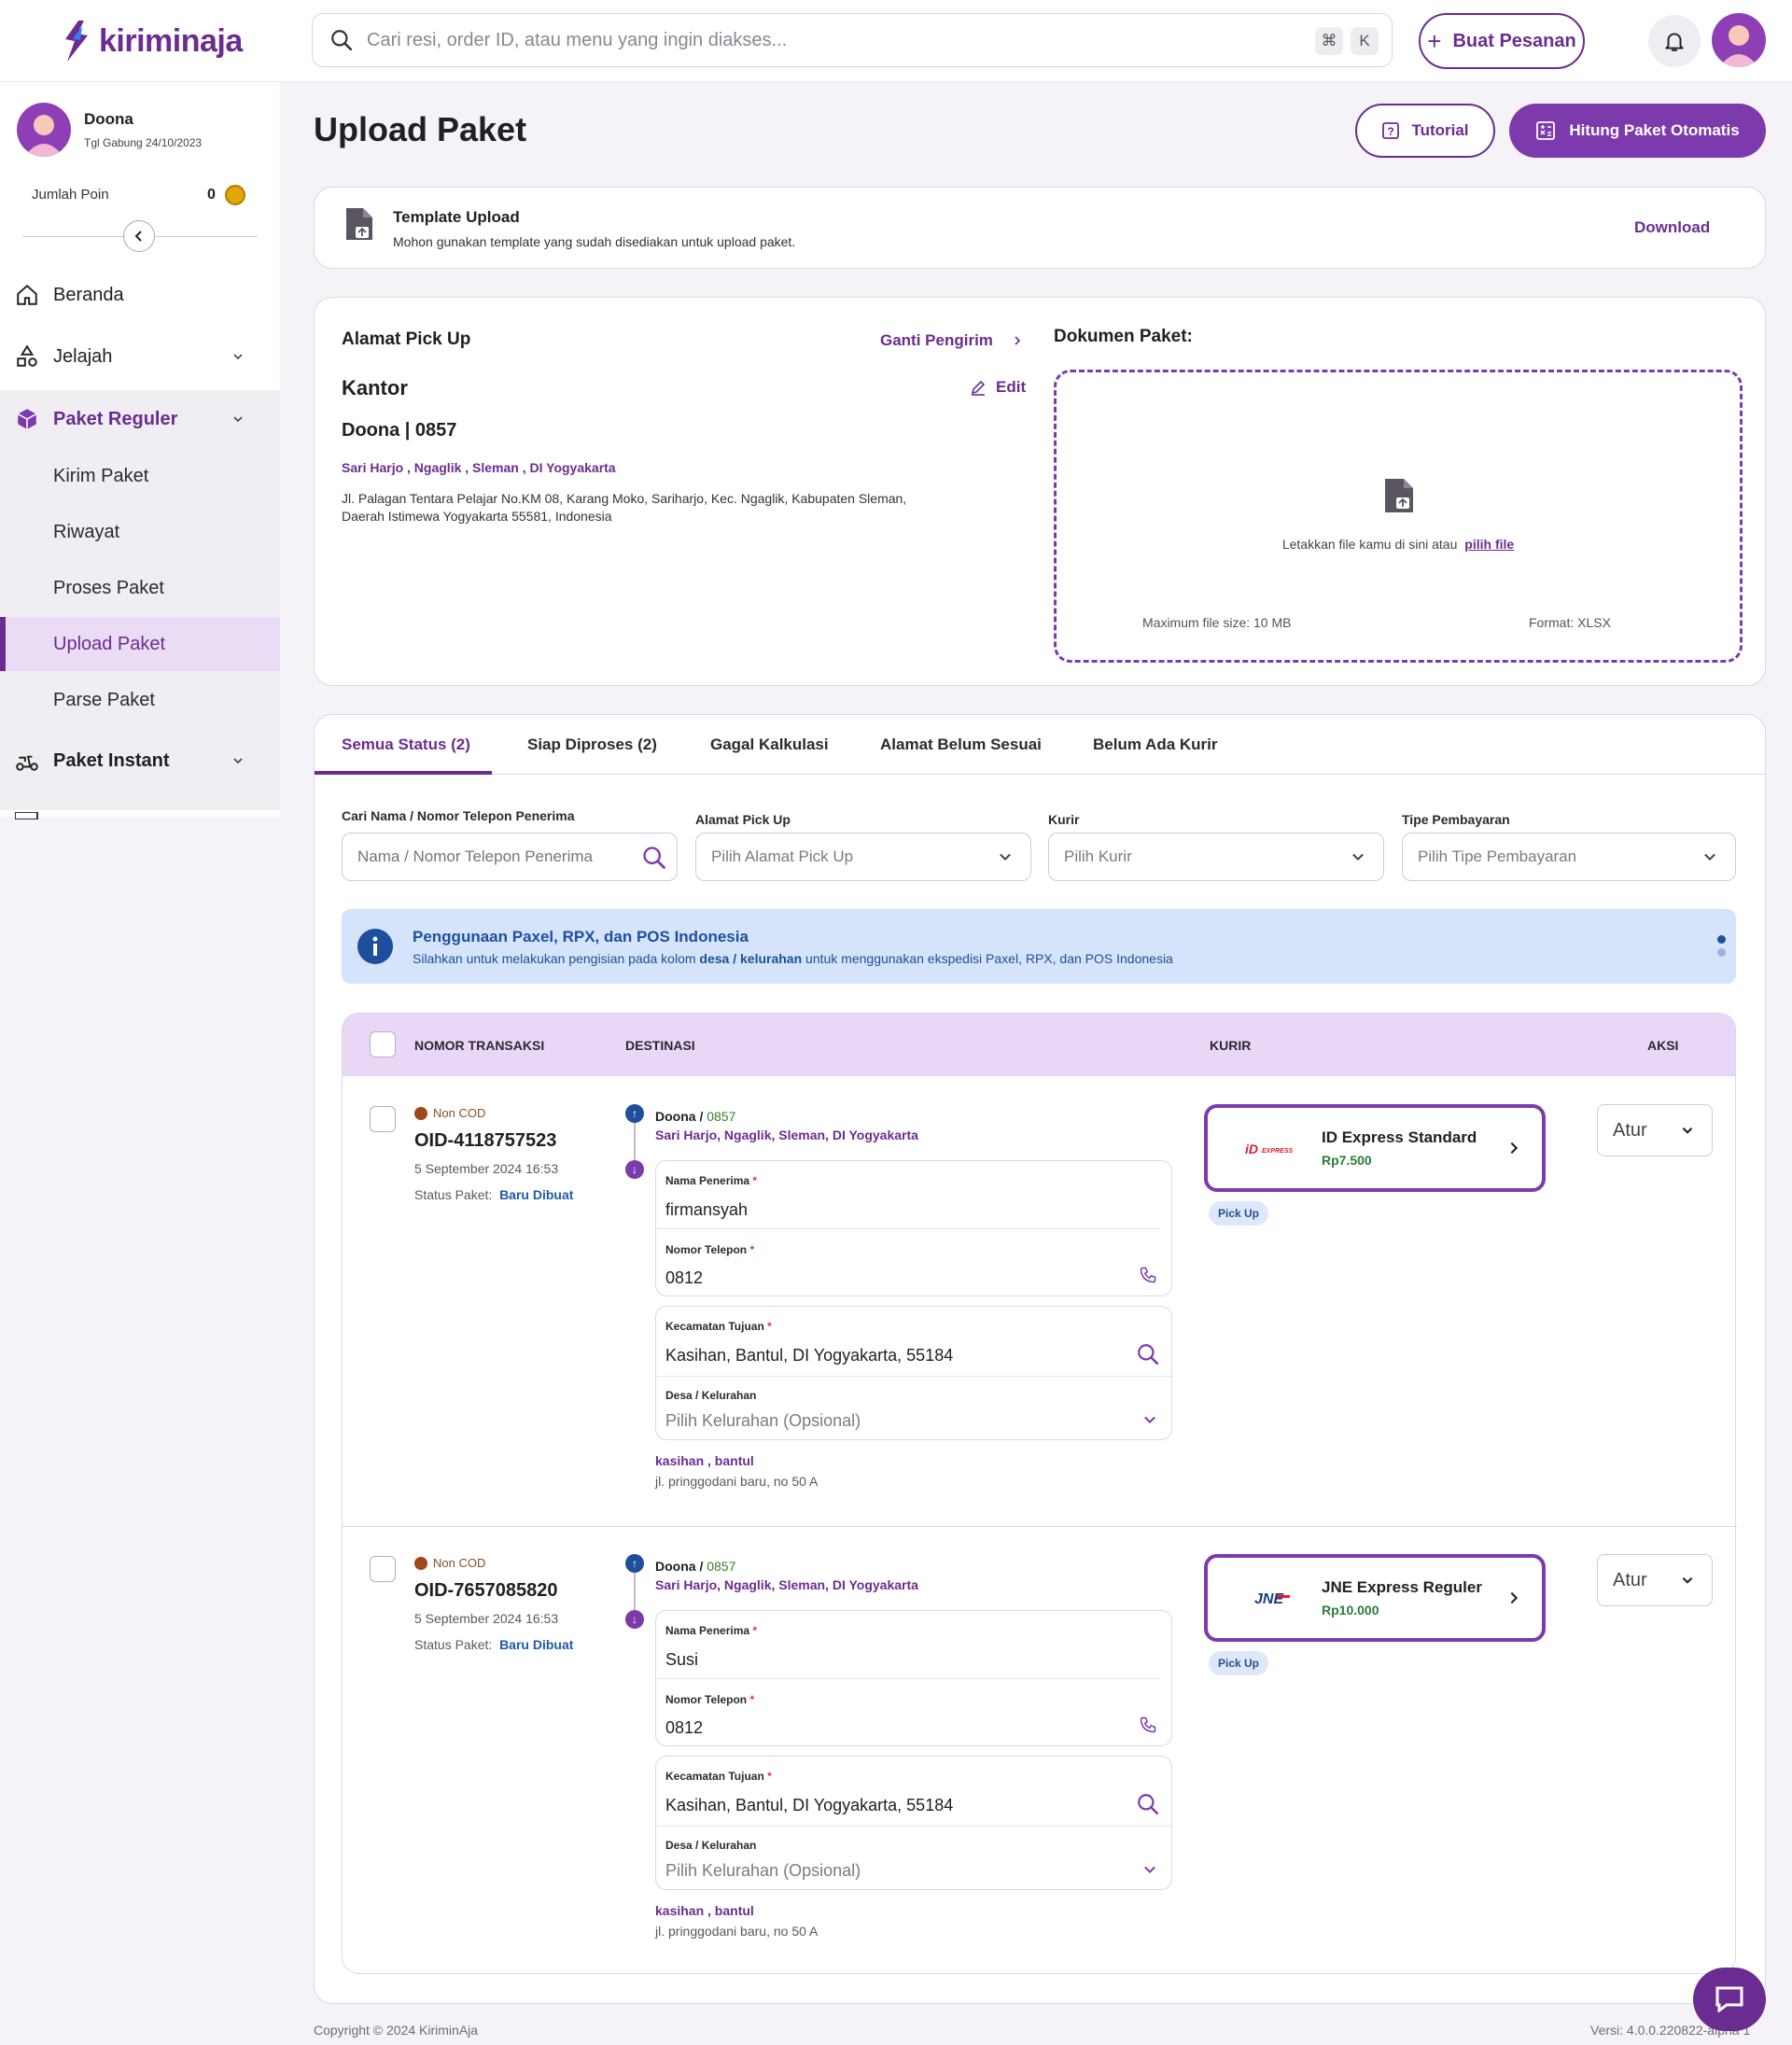 The image size is (1792, 2045). What do you see at coordinates (1569, 857) in the screenshot?
I see `filter-payment-select: Pilih Tipe Pembayaran` at bounding box center [1569, 857].